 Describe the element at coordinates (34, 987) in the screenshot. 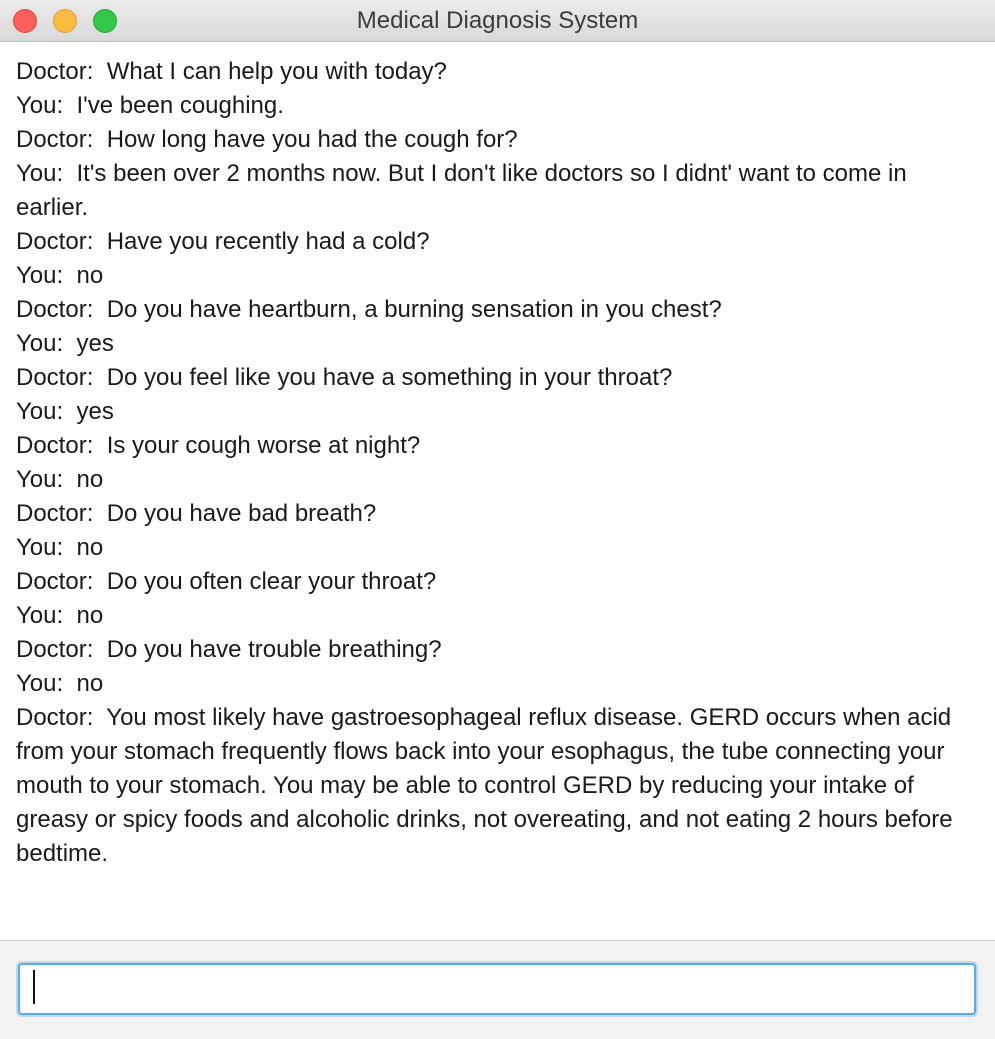

I see `text-cursor` at that location.